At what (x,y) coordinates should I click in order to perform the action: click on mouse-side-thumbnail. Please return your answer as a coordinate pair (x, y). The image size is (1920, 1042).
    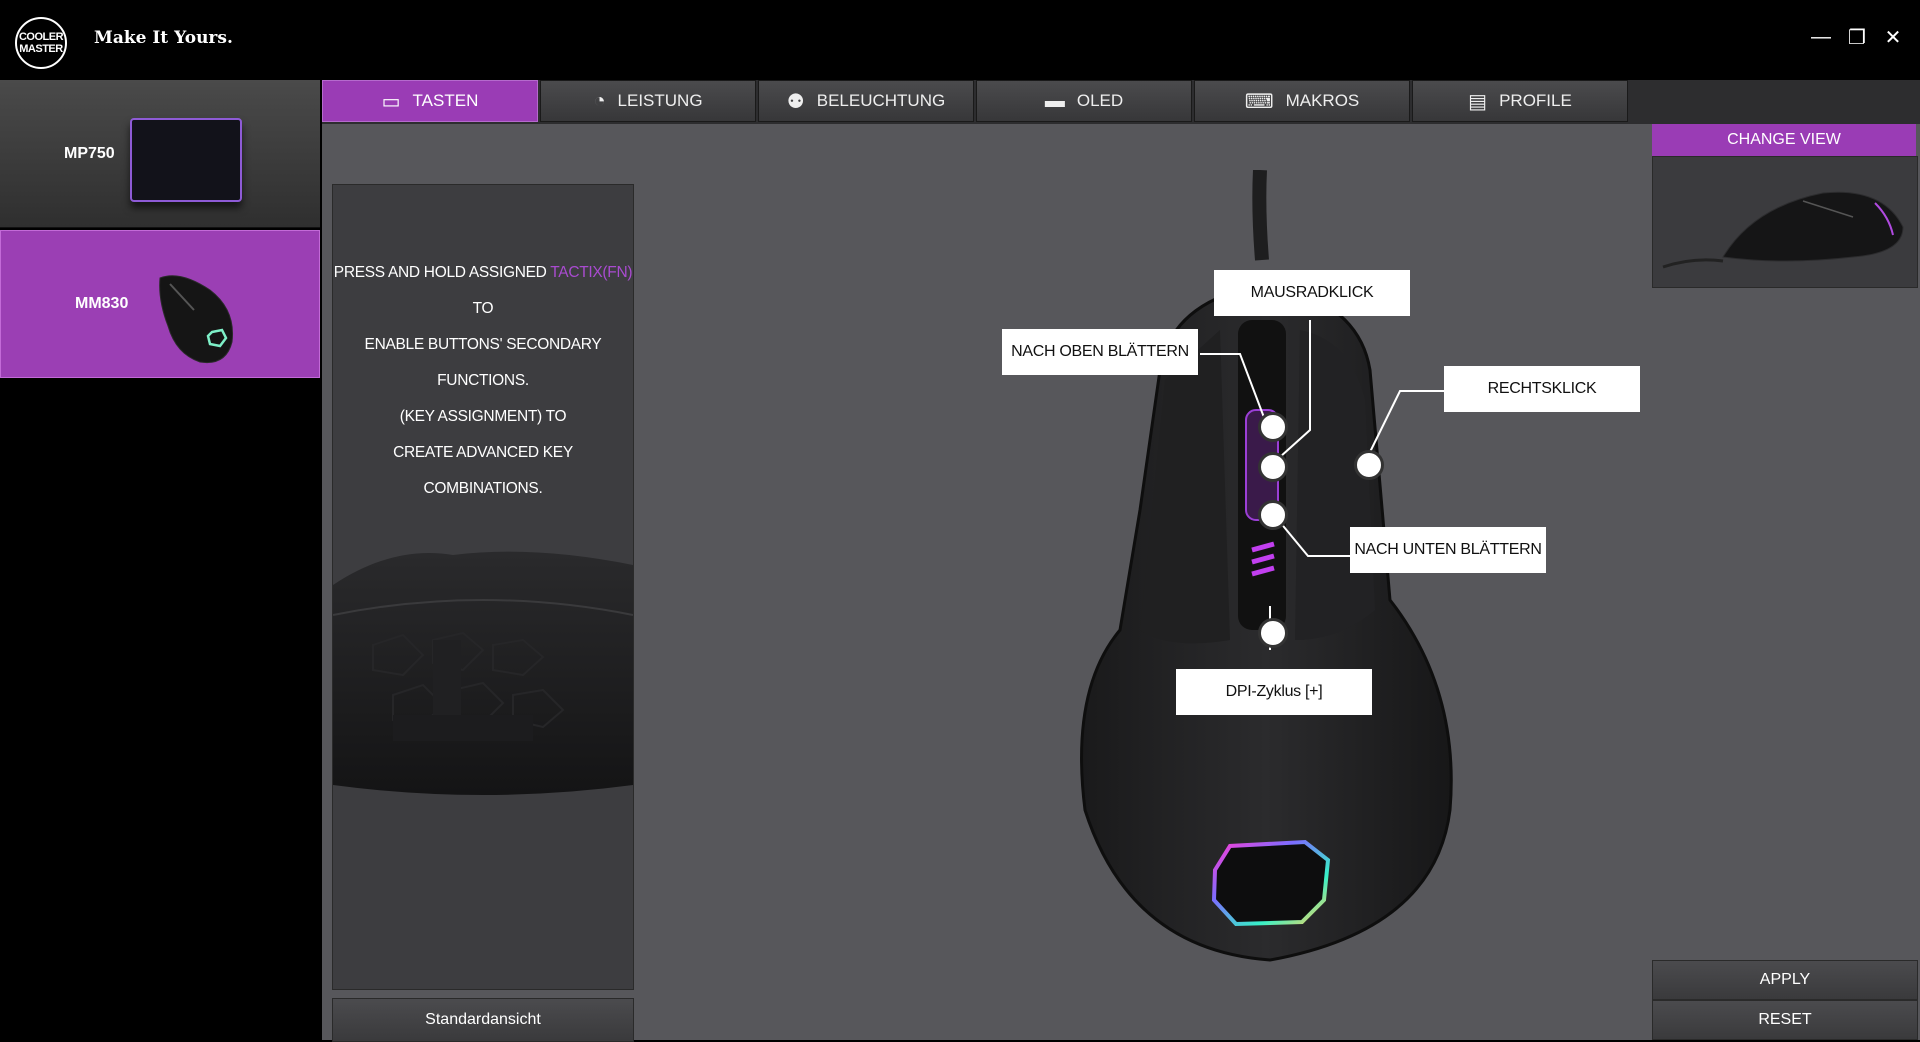
    Looking at the image, I should click on (1783, 230).